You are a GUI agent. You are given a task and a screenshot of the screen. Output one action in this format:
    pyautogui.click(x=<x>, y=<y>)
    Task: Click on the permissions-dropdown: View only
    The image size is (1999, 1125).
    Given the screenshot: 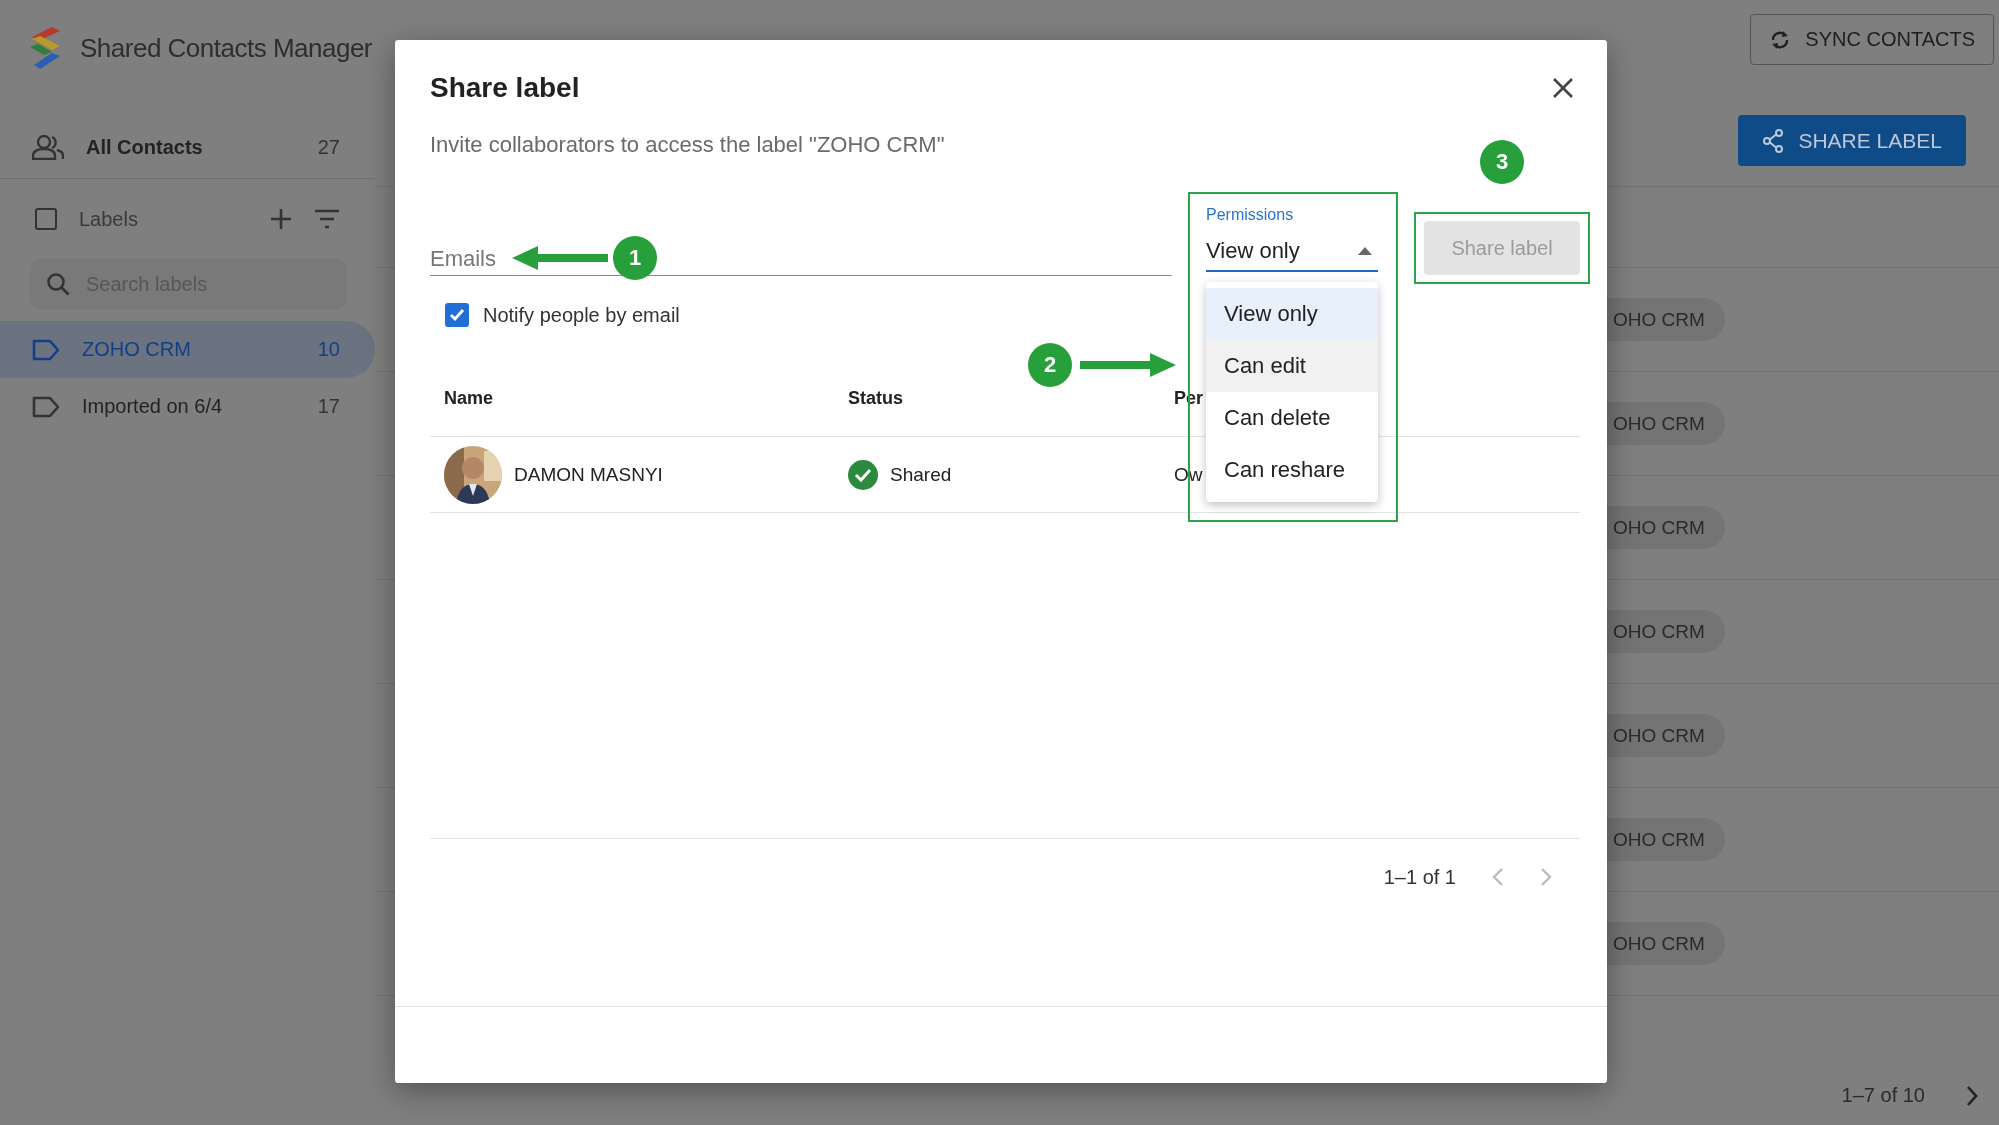 What is the action you would take?
    pyautogui.click(x=1292, y=252)
    